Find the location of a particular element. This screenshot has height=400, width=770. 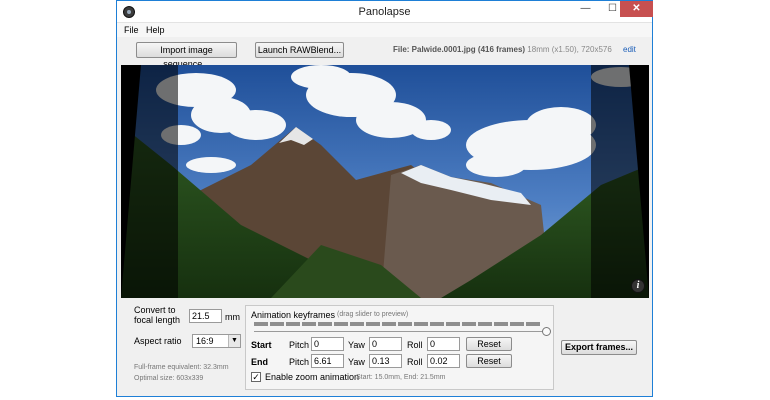

optimal-size-note: Optimal size: 603x339 is located at coordinates (169, 378).